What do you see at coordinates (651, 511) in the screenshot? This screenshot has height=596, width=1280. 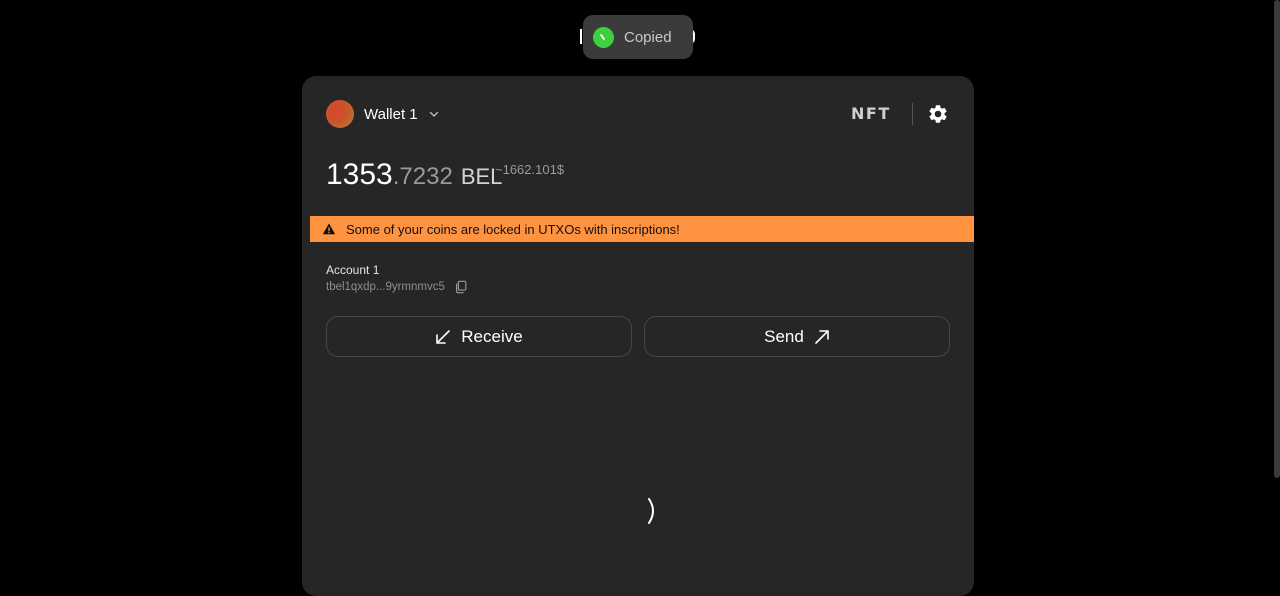 I see `loading-spinner-icon` at bounding box center [651, 511].